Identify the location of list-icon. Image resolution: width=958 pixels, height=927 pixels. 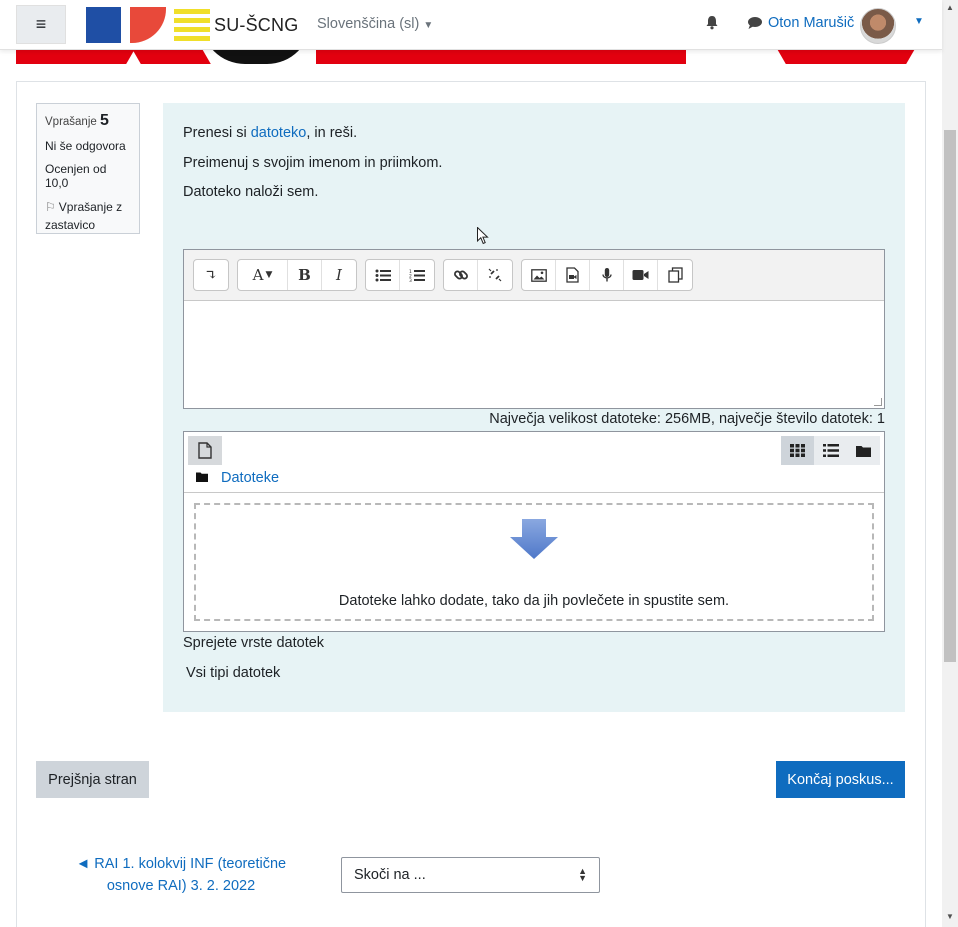
(830, 450).